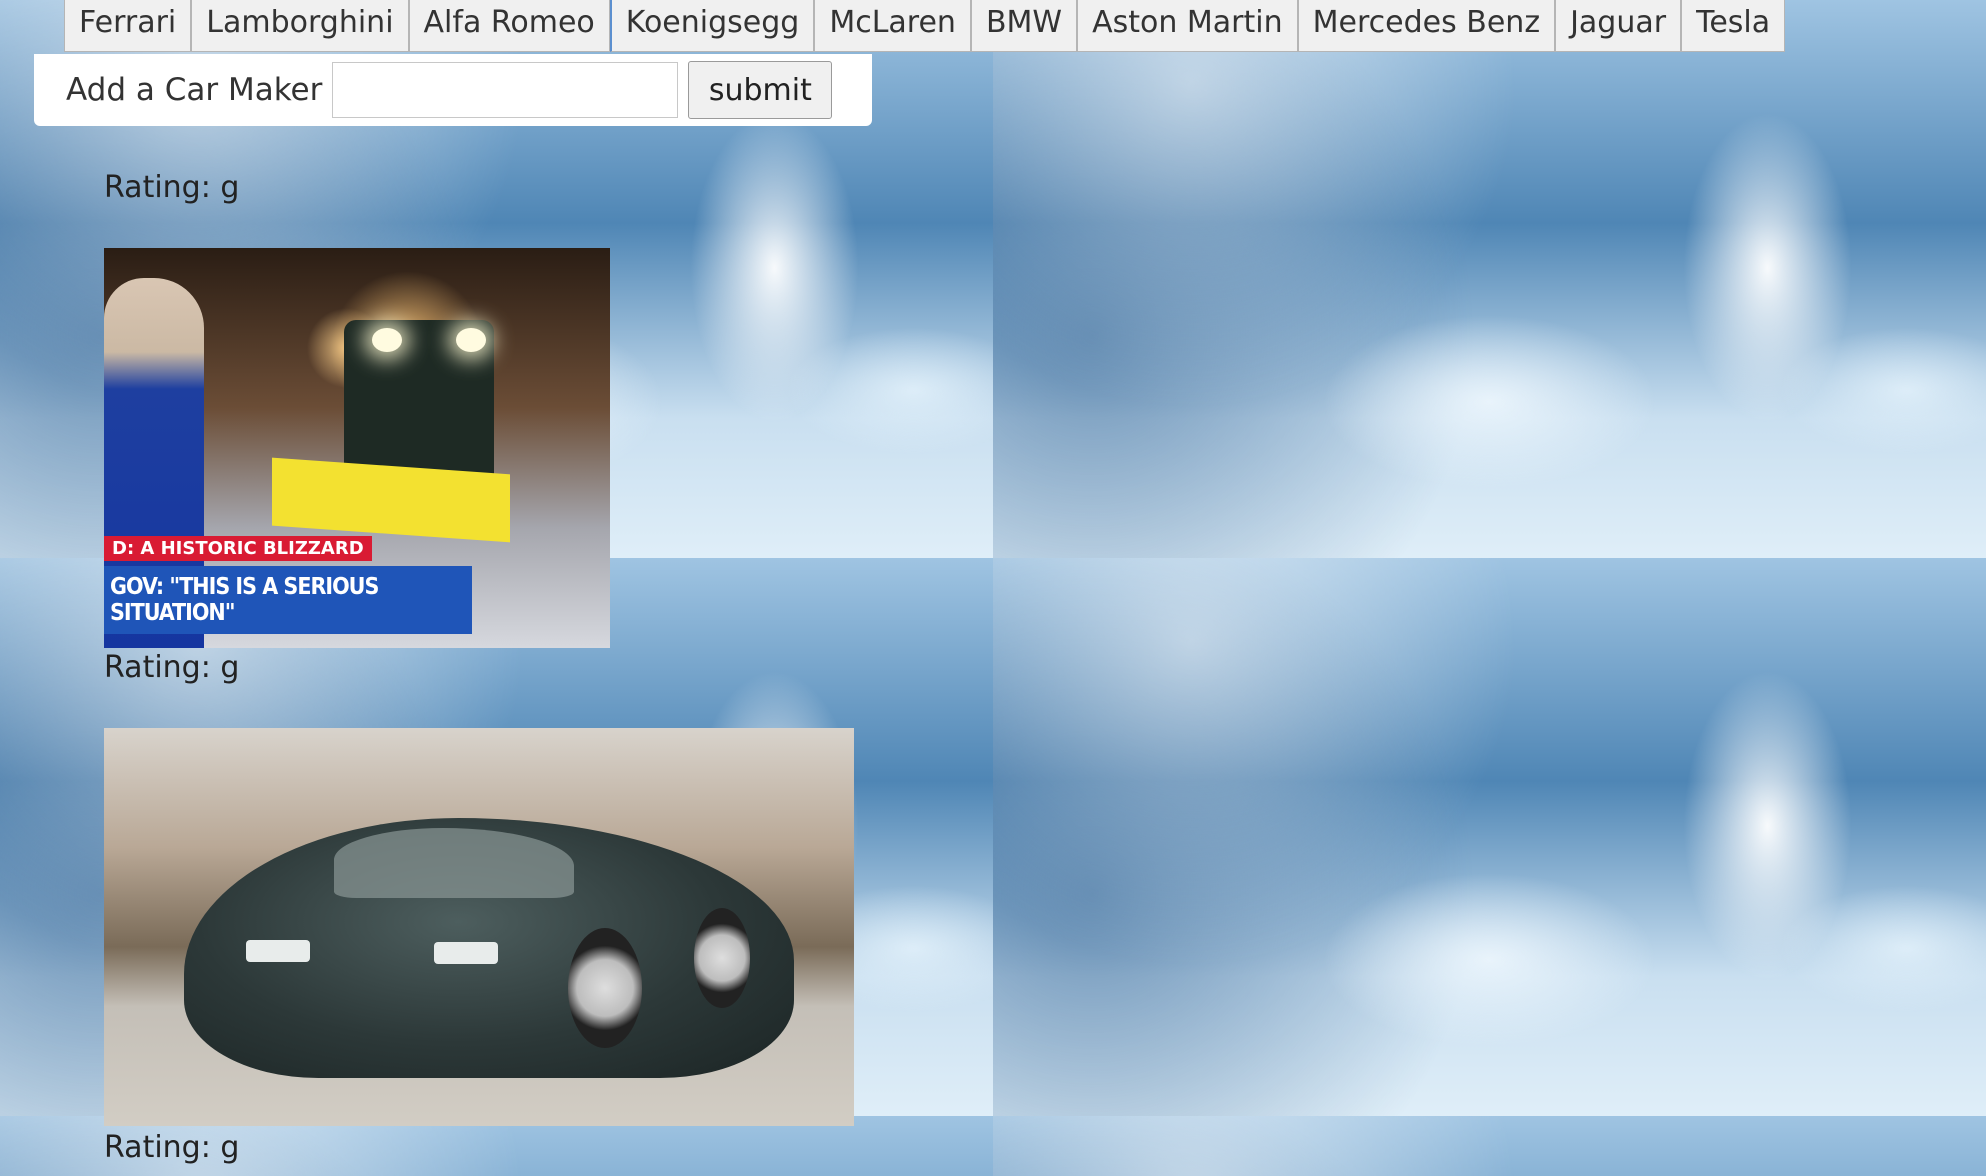  Describe the element at coordinates (1618, 26) in the screenshot. I see `tab-jaguar: Jaguar` at that location.